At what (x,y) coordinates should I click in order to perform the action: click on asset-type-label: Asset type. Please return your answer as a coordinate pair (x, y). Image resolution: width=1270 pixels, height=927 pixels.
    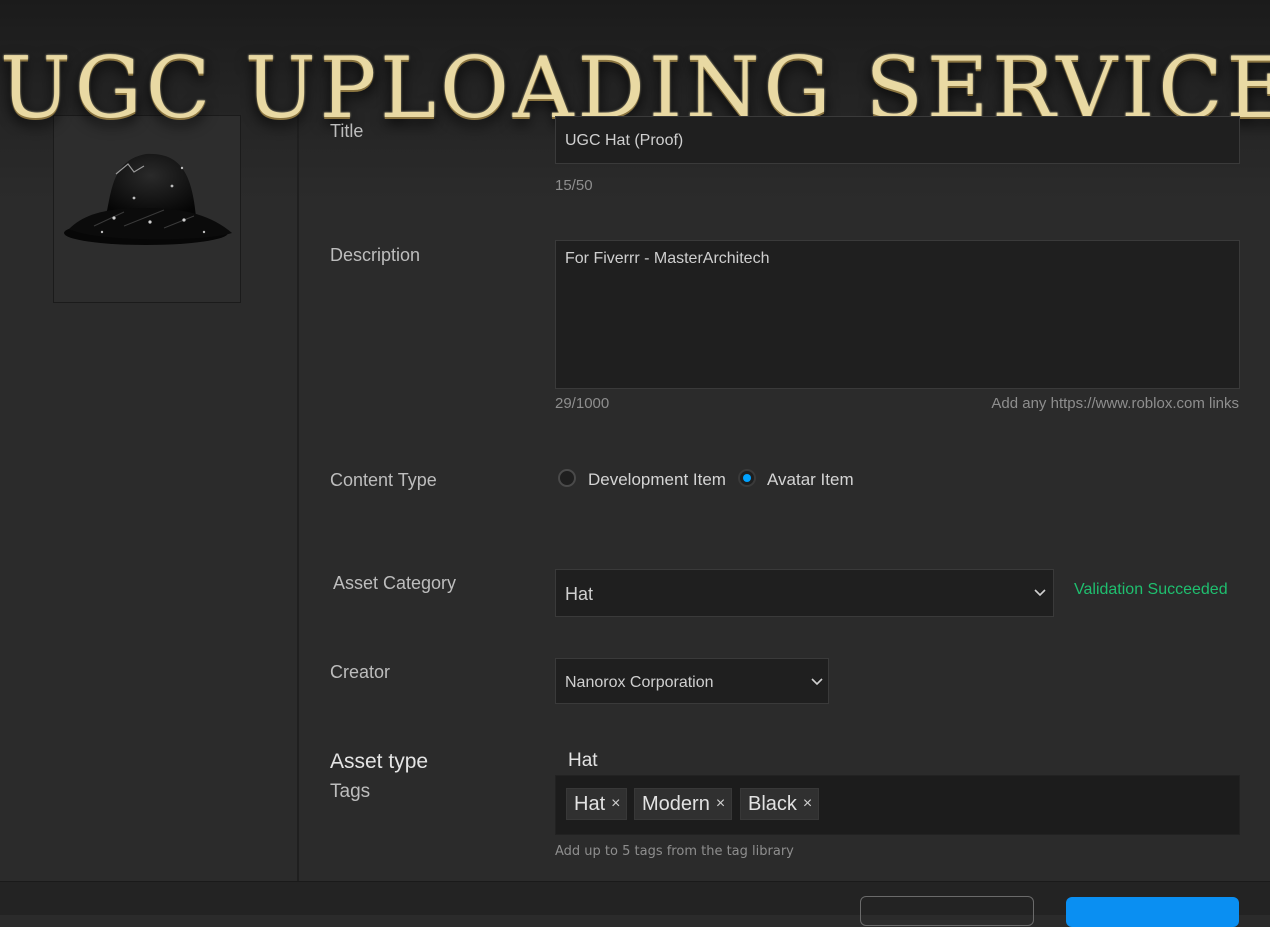
    Looking at the image, I should click on (379, 761).